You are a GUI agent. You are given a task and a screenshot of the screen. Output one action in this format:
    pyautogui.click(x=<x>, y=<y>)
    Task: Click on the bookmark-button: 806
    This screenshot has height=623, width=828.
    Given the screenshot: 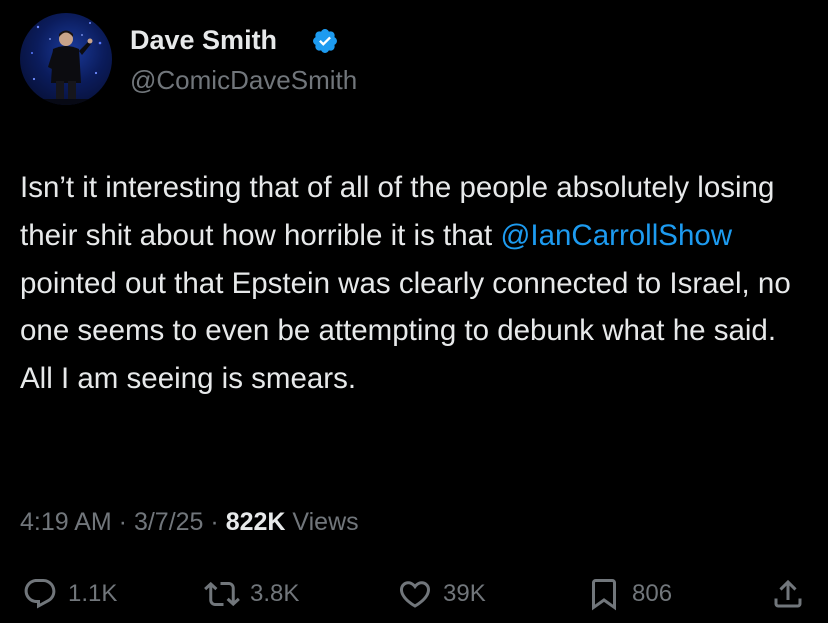 What is the action you would take?
    pyautogui.click(x=629, y=594)
    